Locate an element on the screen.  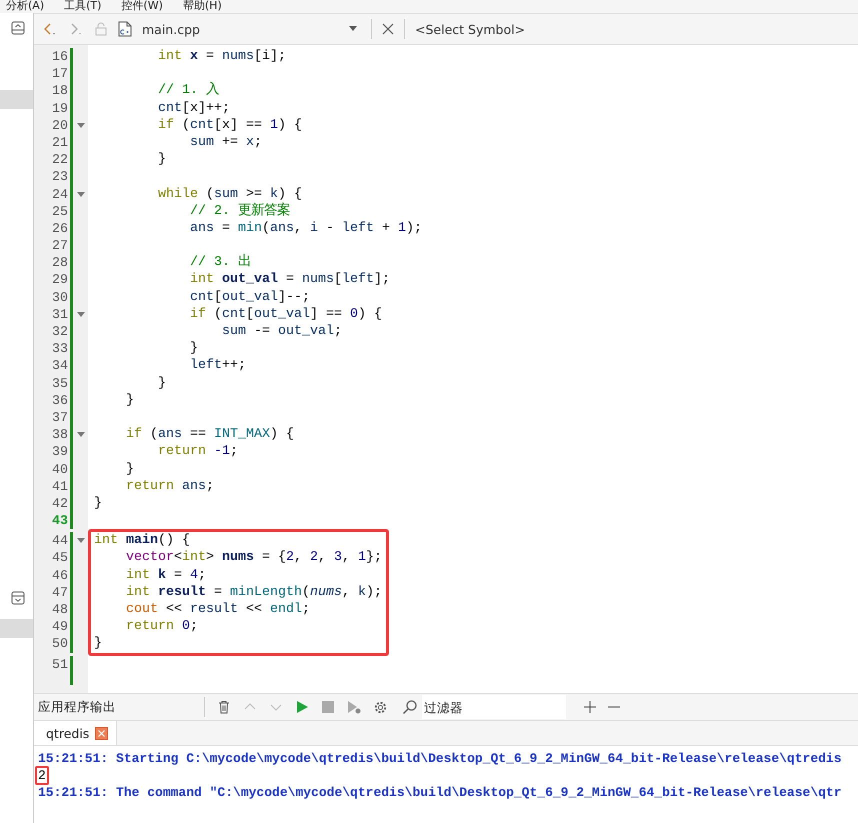
line-number: 28 is located at coordinates (59, 263).